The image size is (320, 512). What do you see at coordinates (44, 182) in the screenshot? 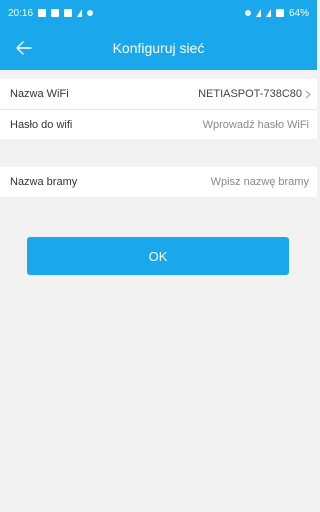
I see `gateway-name-label: Nazwa bramy` at bounding box center [44, 182].